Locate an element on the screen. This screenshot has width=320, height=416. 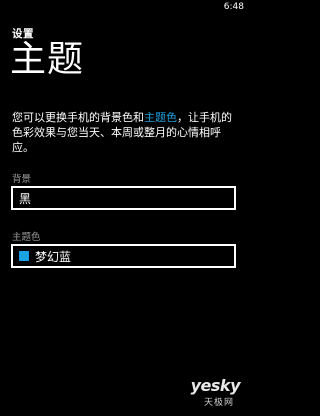
description-text-start: 您可以更换手机的背景色和 is located at coordinates (78, 117).